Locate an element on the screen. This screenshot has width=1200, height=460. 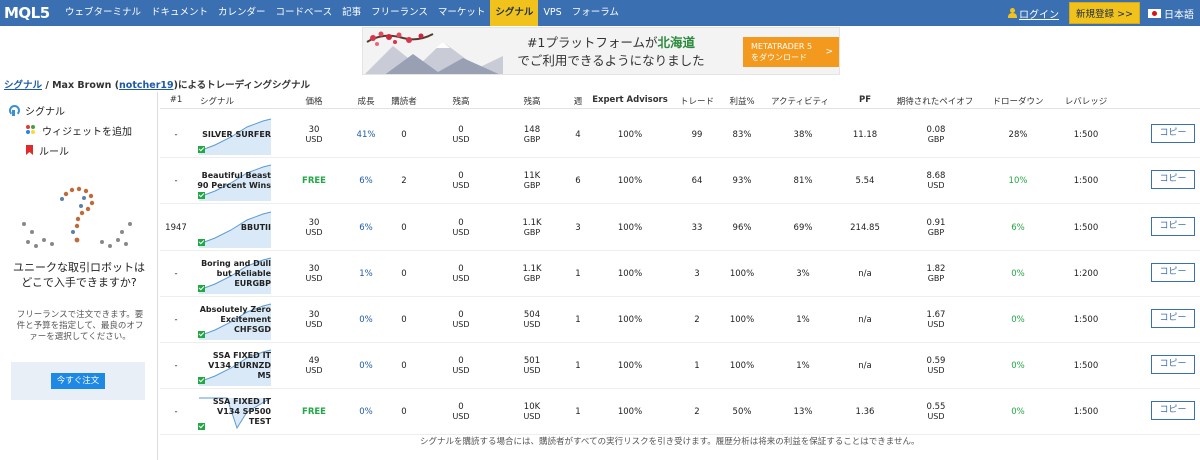
signal-thumbnail: SILVER SURFER is located at coordinates (235, 135).